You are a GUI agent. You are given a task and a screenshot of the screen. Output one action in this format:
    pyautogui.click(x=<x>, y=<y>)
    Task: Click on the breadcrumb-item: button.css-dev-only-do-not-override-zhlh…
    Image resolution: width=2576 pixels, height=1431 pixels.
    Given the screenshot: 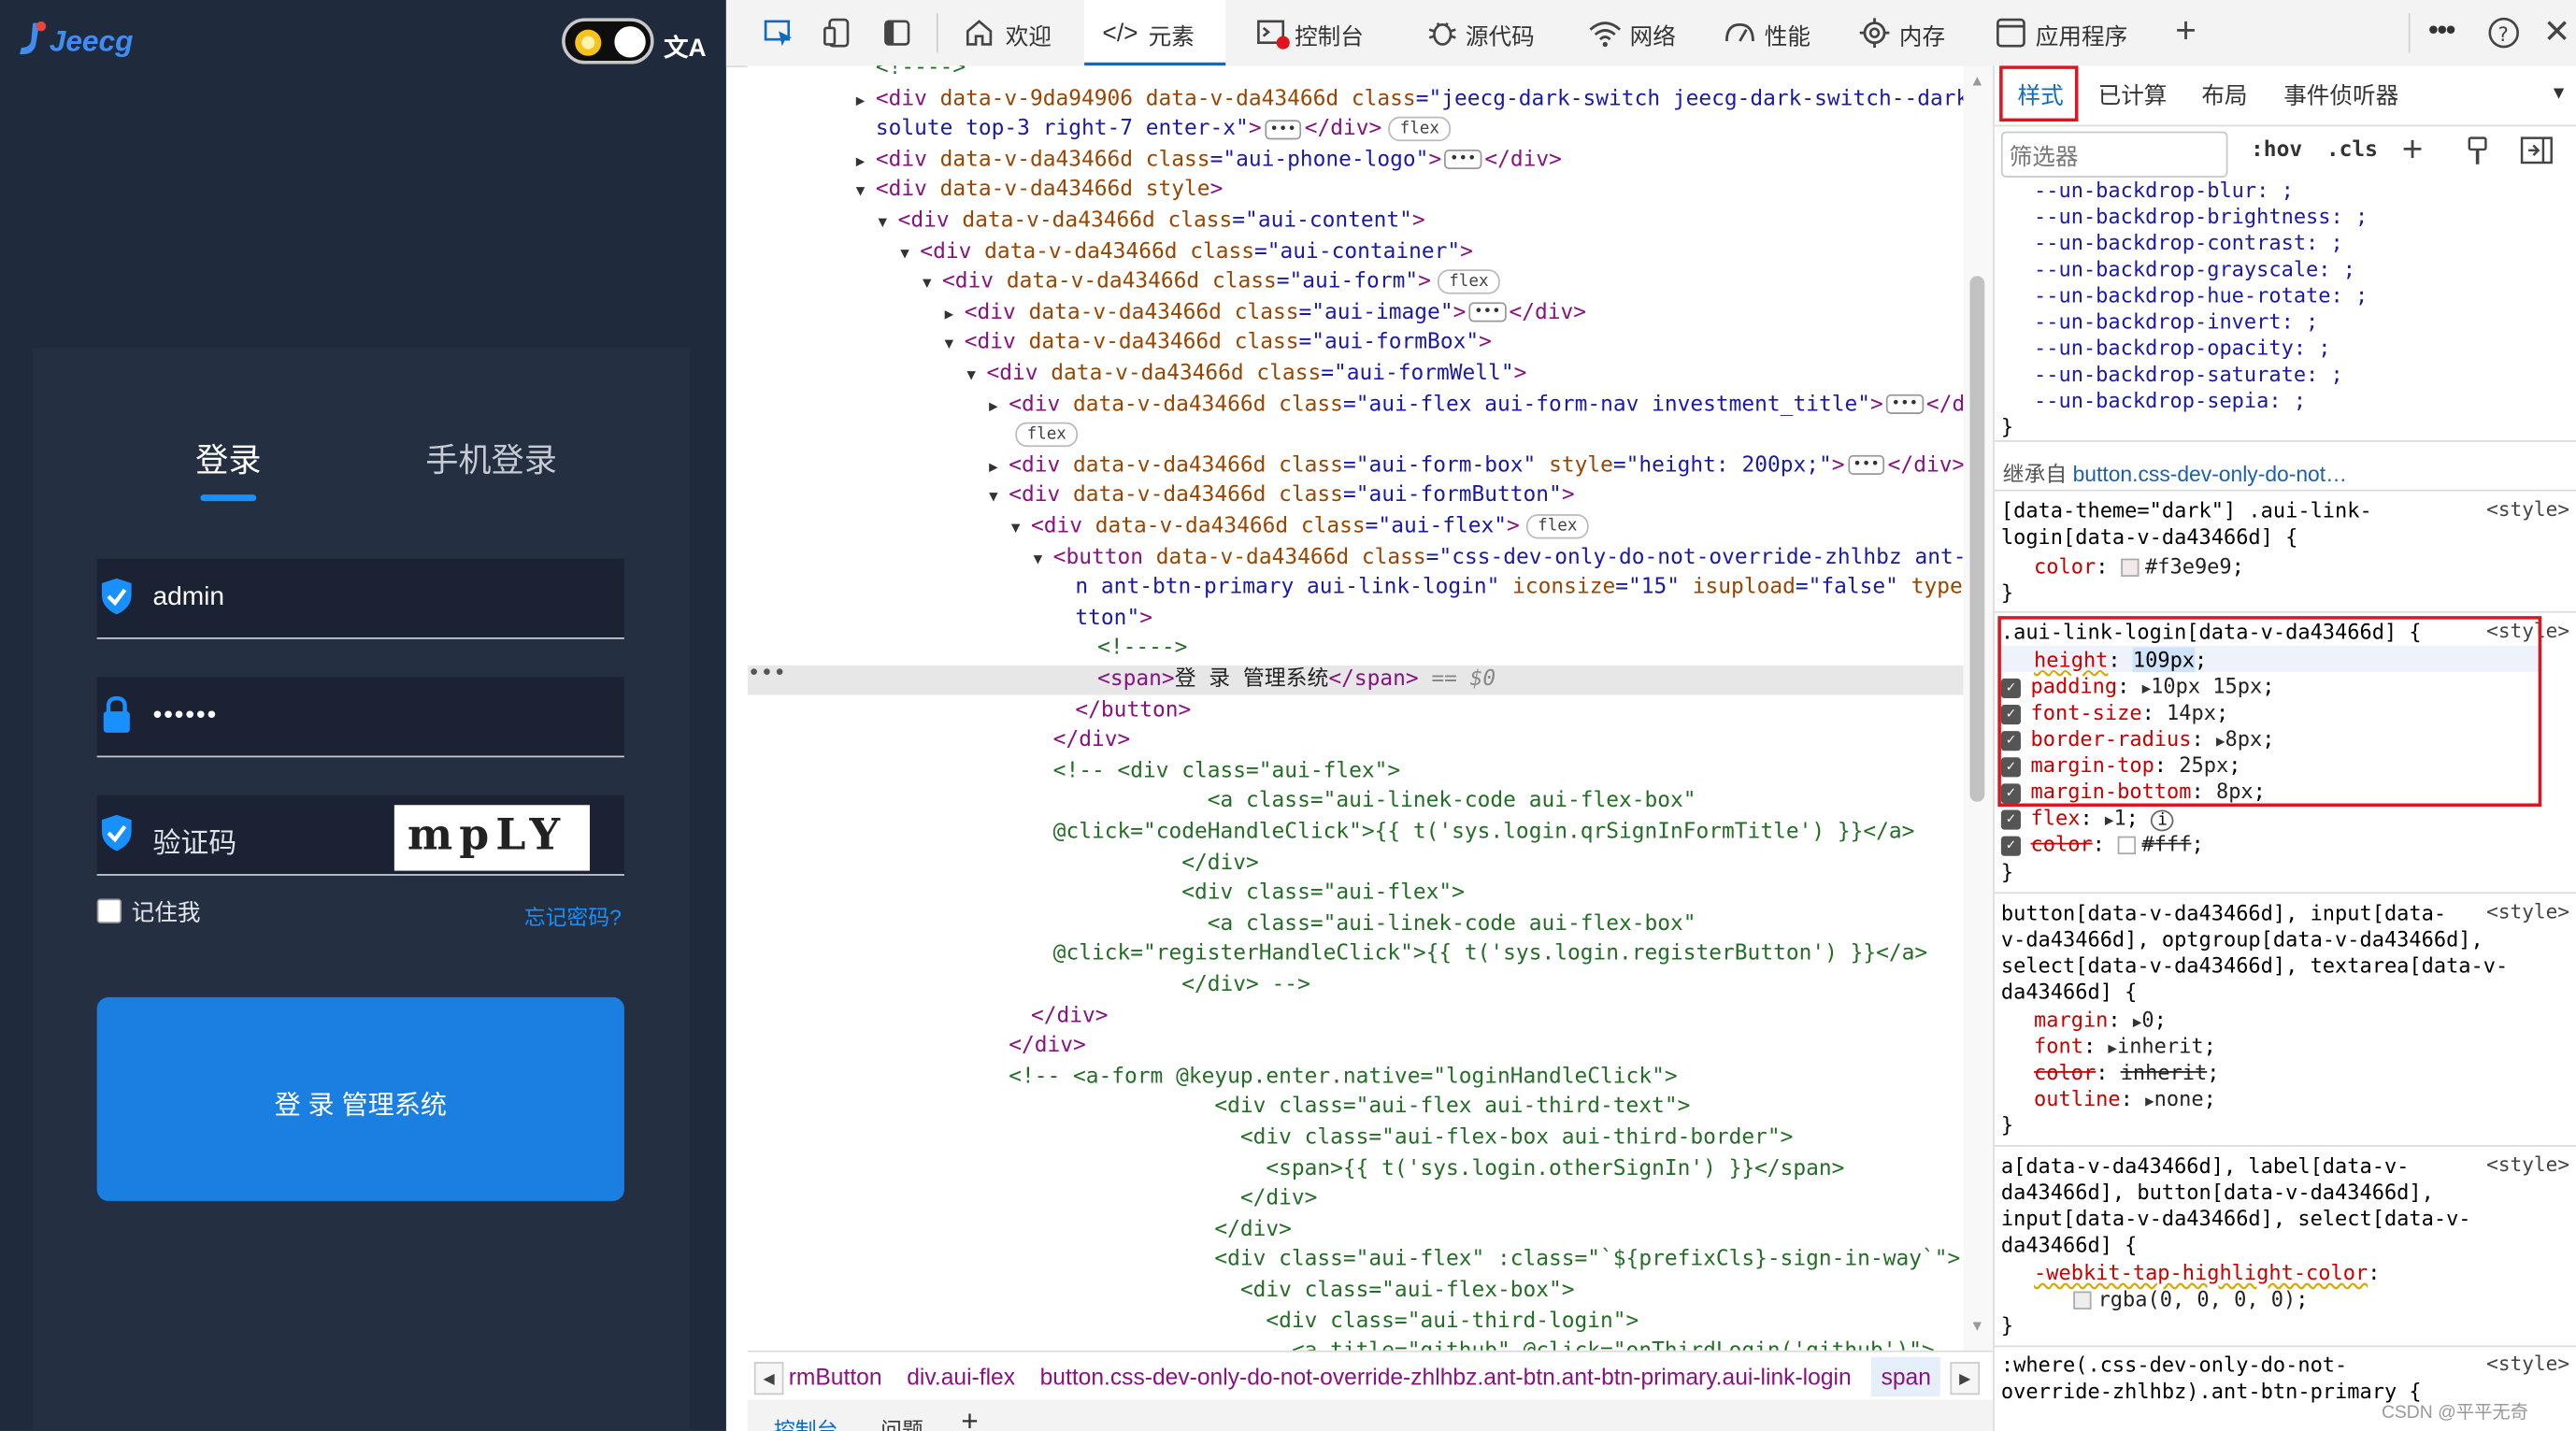 What is the action you would take?
    pyautogui.click(x=1446, y=1377)
    